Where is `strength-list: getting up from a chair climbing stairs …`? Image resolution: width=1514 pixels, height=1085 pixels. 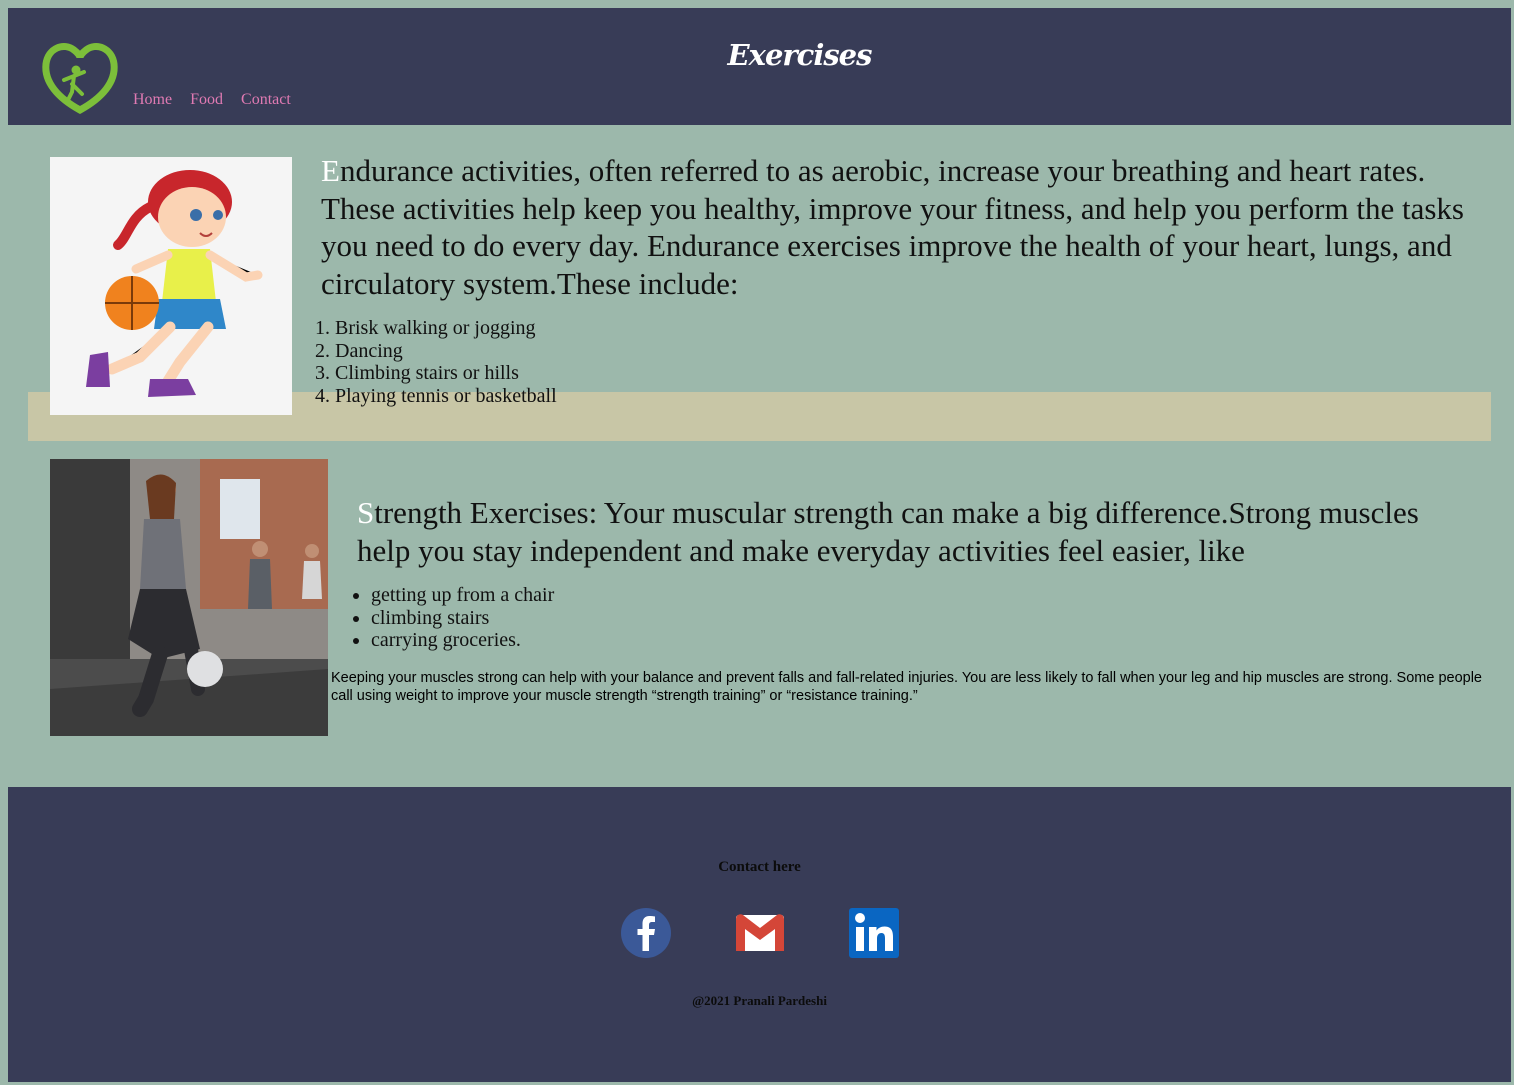
strength-list: getting up from a chair climbing stairs … is located at coordinates (453, 618).